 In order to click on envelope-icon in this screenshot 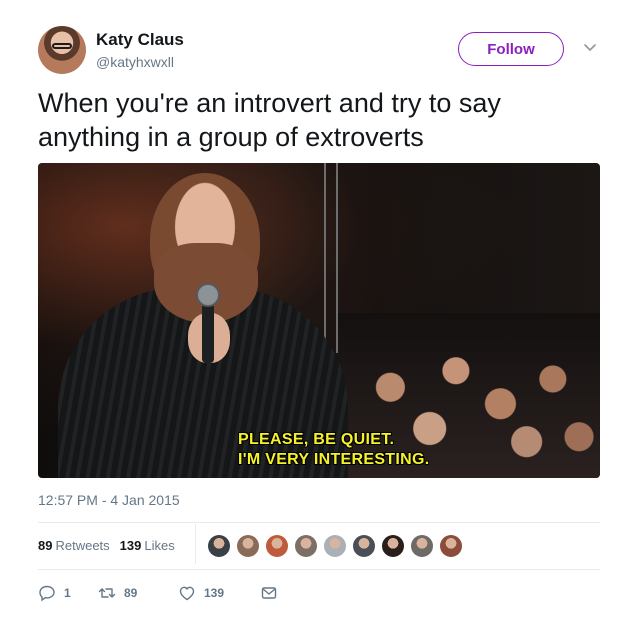, I will do `click(269, 593)`.